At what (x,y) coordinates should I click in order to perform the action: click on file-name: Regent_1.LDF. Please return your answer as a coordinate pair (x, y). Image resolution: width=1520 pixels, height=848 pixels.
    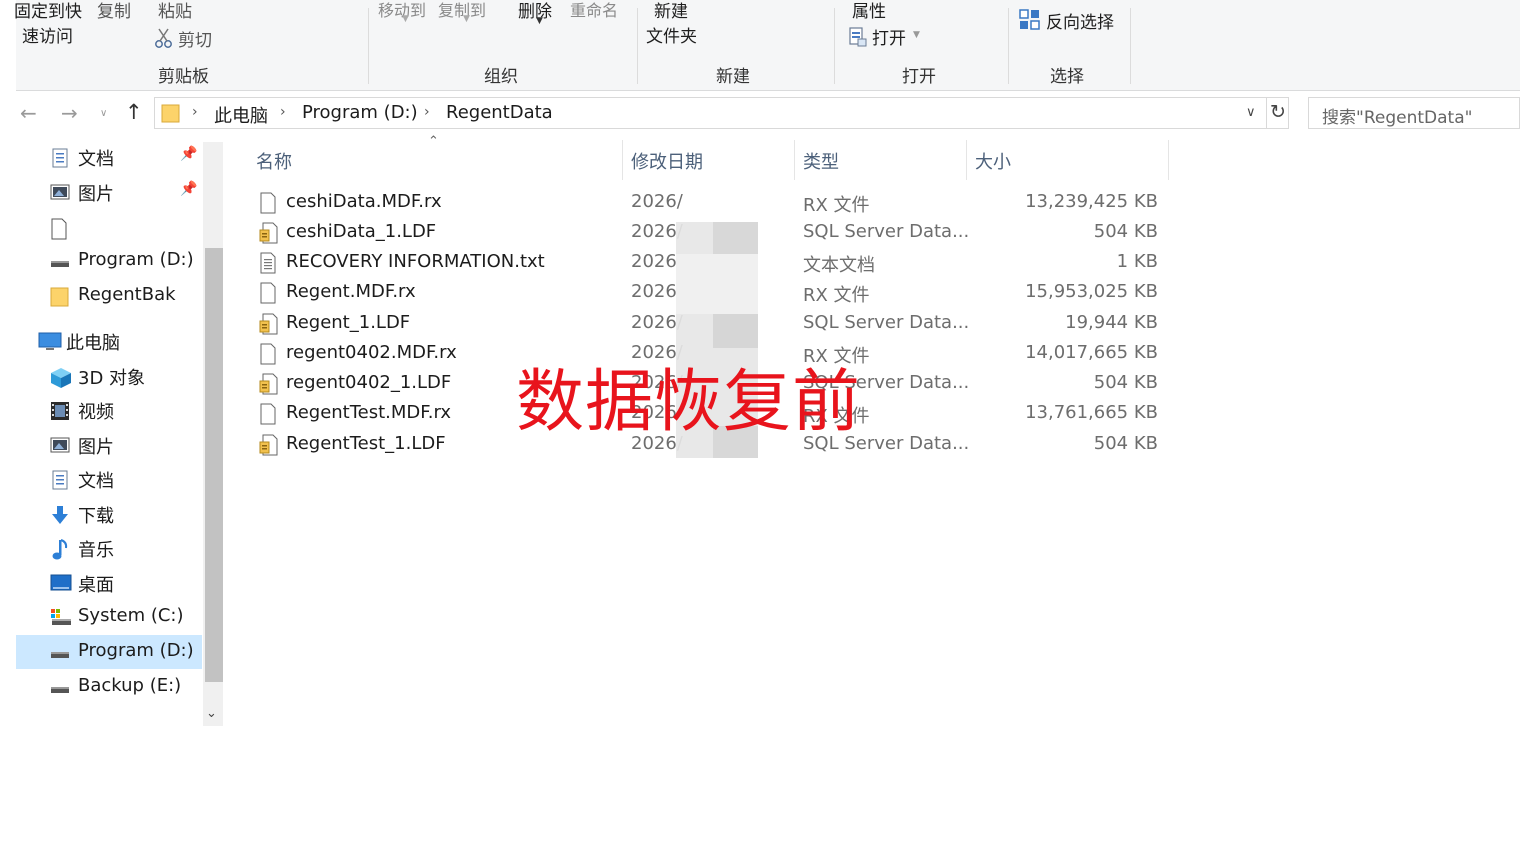
    Looking at the image, I should click on (348, 322).